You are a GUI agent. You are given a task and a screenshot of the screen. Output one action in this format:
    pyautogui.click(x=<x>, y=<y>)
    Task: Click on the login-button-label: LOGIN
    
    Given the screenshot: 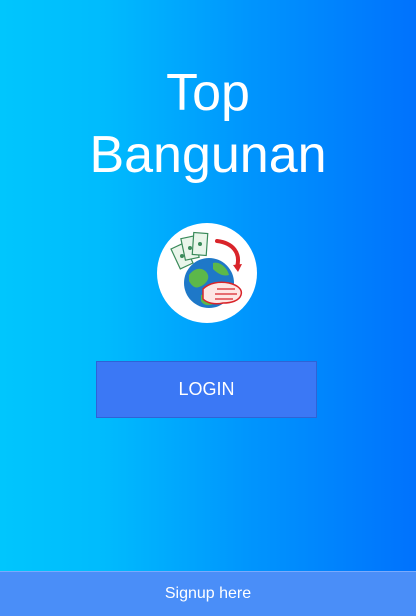 What is the action you would take?
    pyautogui.click(x=206, y=389)
    